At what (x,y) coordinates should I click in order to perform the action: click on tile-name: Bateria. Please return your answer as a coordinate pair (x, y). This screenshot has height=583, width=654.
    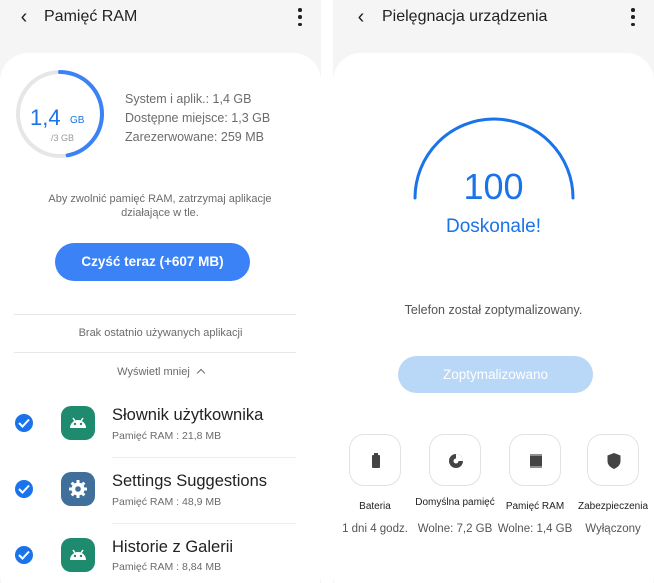
    Looking at the image, I should click on (375, 506).